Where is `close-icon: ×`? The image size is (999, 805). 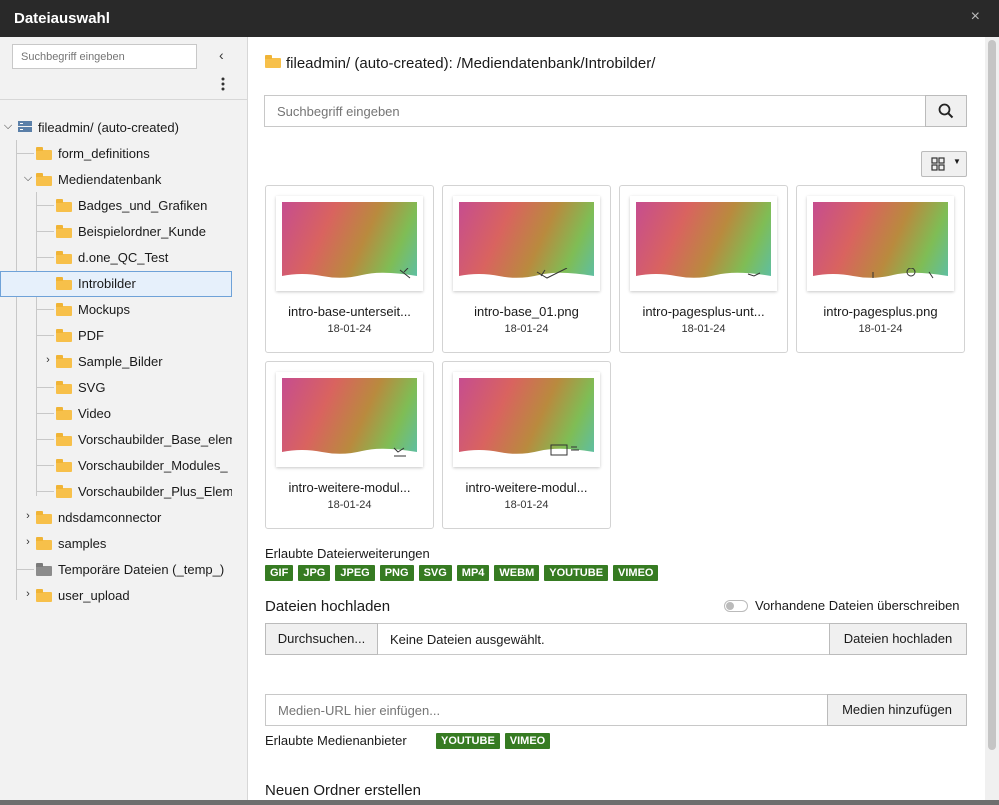
close-icon: × is located at coordinates (975, 17).